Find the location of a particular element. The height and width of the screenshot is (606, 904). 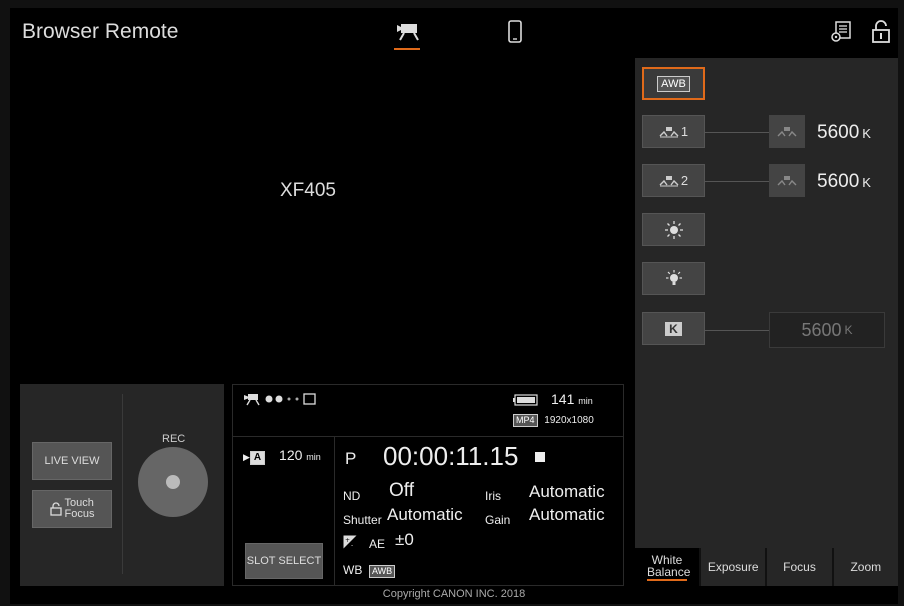

touch-focus-label-2: Focus is located at coordinates (79, 514).